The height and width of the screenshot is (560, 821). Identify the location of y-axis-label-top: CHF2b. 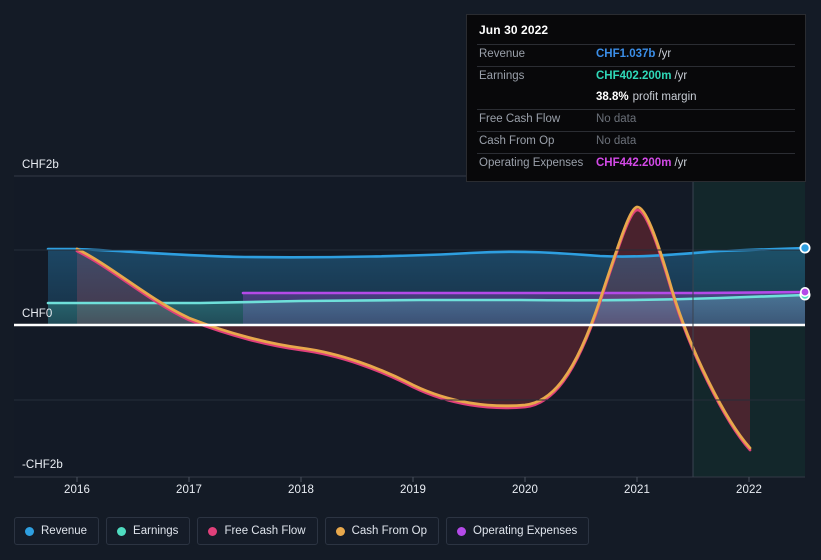
(40, 165).